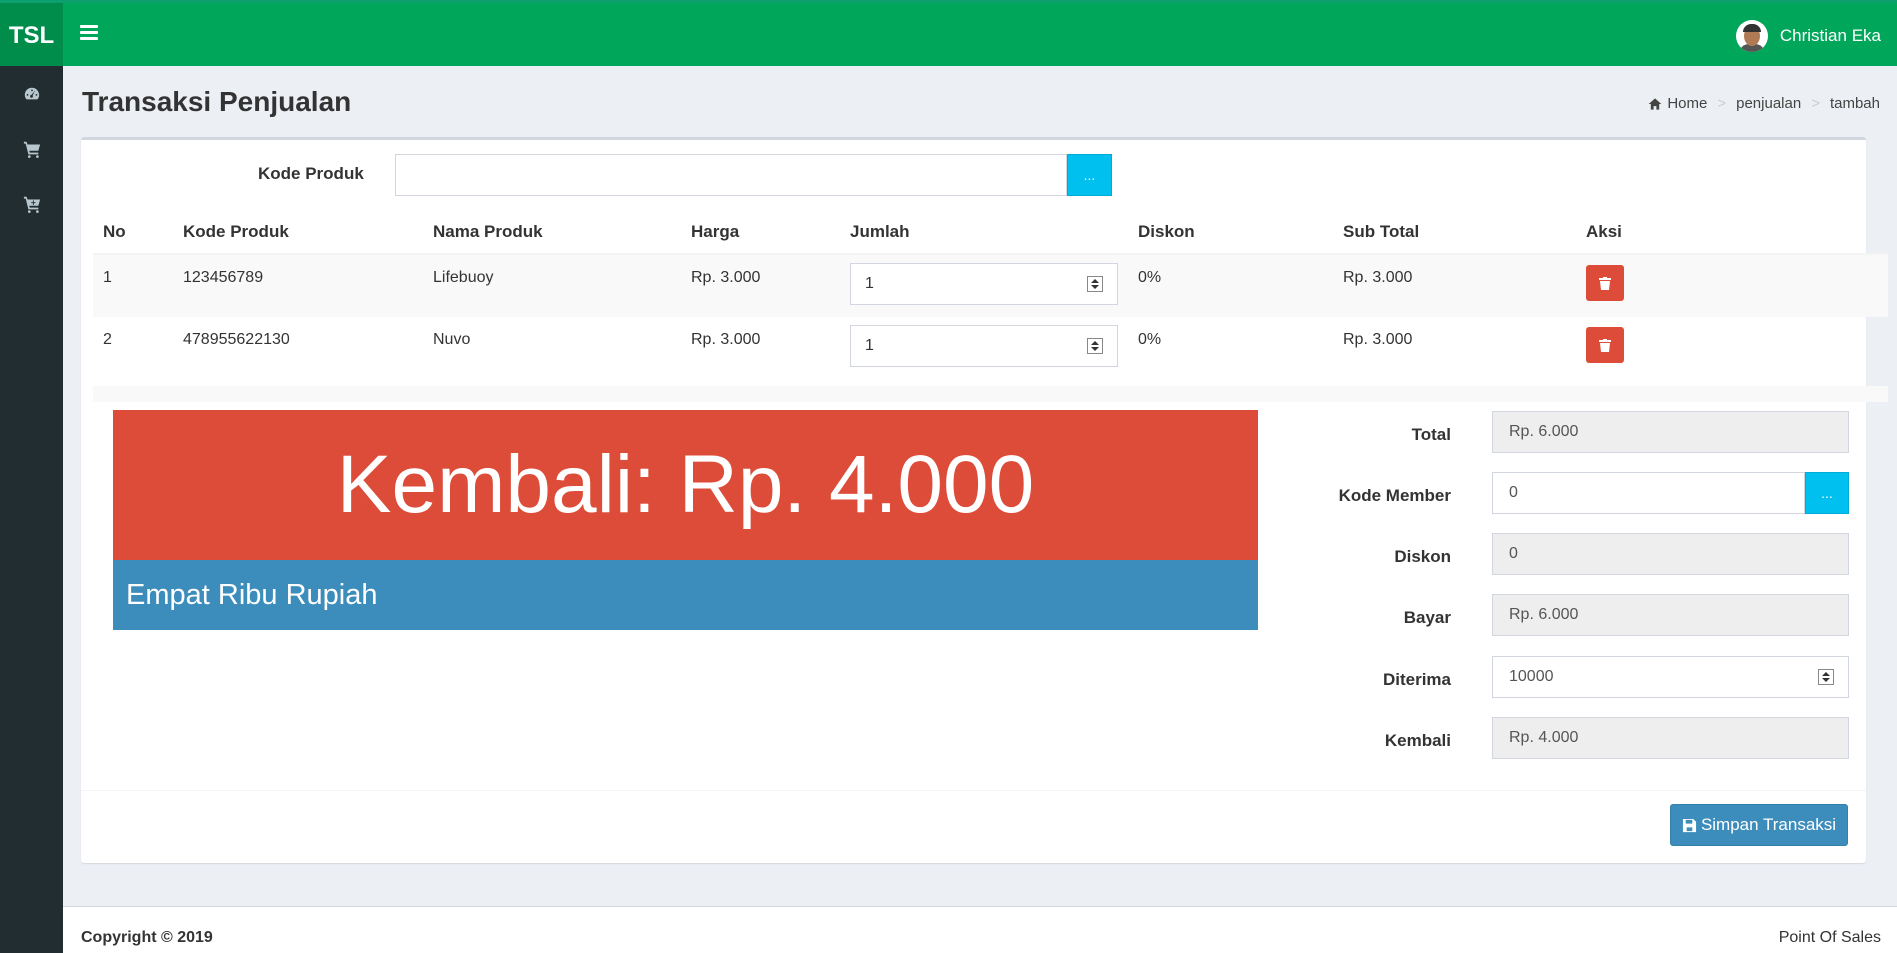 The height and width of the screenshot is (953, 1897). Describe the element at coordinates (298, 232) in the screenshot. I see `column-header-kode: Kode Produk` at that location.